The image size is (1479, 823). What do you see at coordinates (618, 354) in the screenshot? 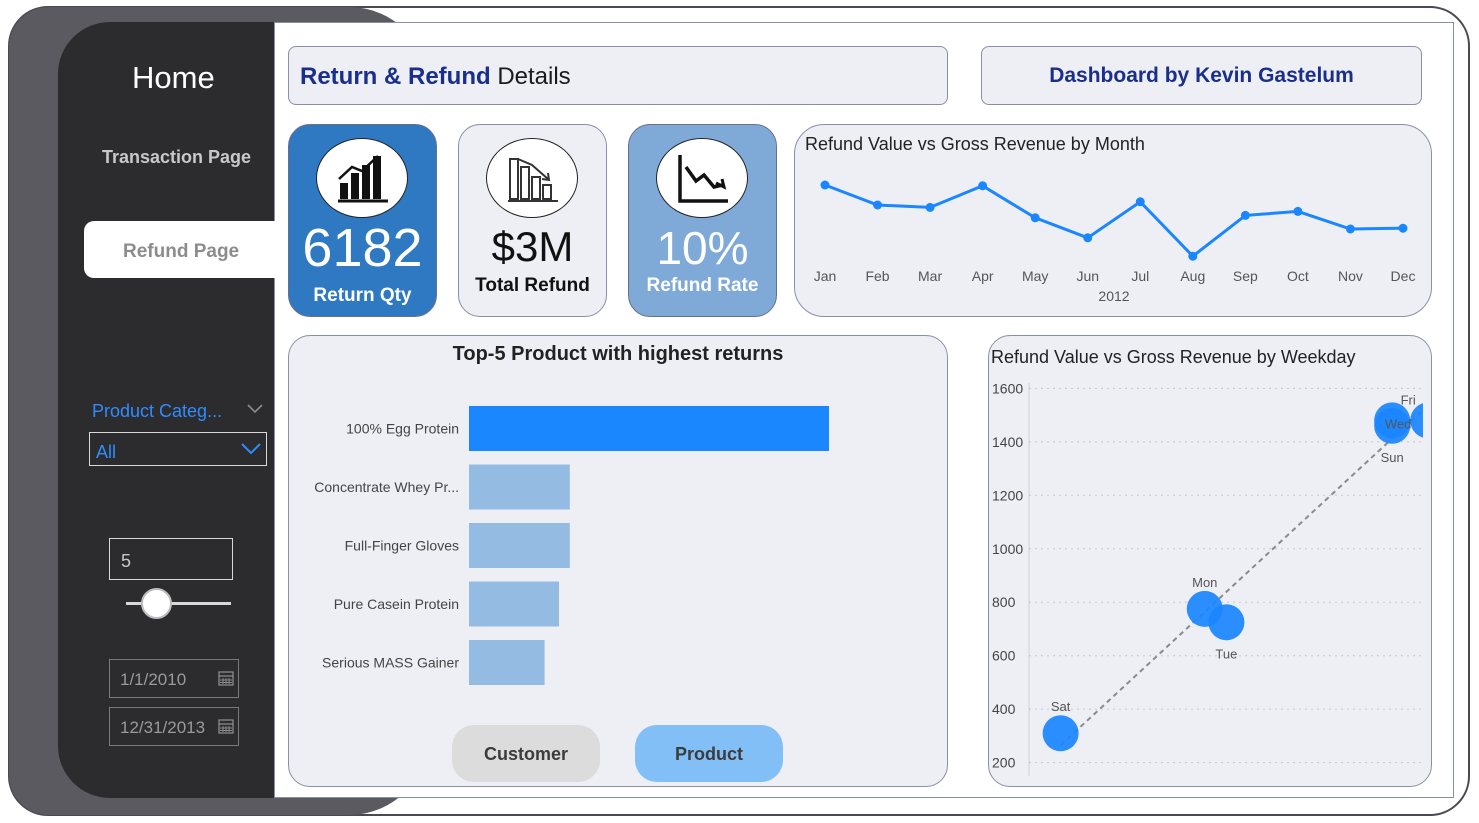
I see `bar-chart-title: Top-5 Product with highest returns` at bounding box center [618, 354].